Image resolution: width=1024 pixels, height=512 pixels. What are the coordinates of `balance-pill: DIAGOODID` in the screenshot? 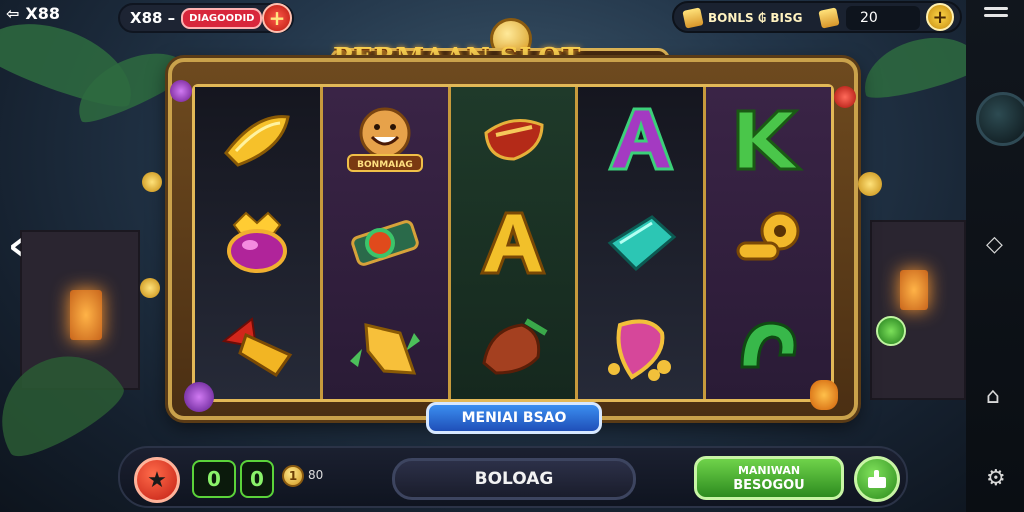 It's located at (222, 18).